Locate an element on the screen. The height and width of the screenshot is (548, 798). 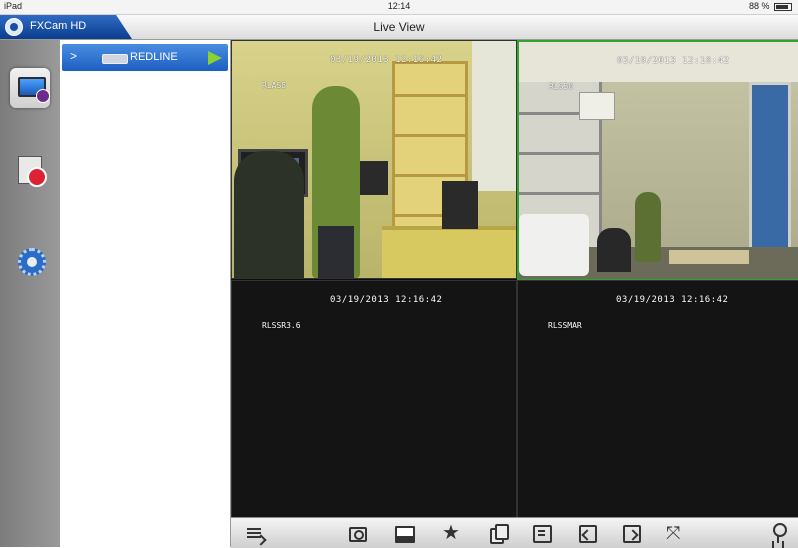
title-bar: FXCam HD Live View is located at coordinates (399, 27).